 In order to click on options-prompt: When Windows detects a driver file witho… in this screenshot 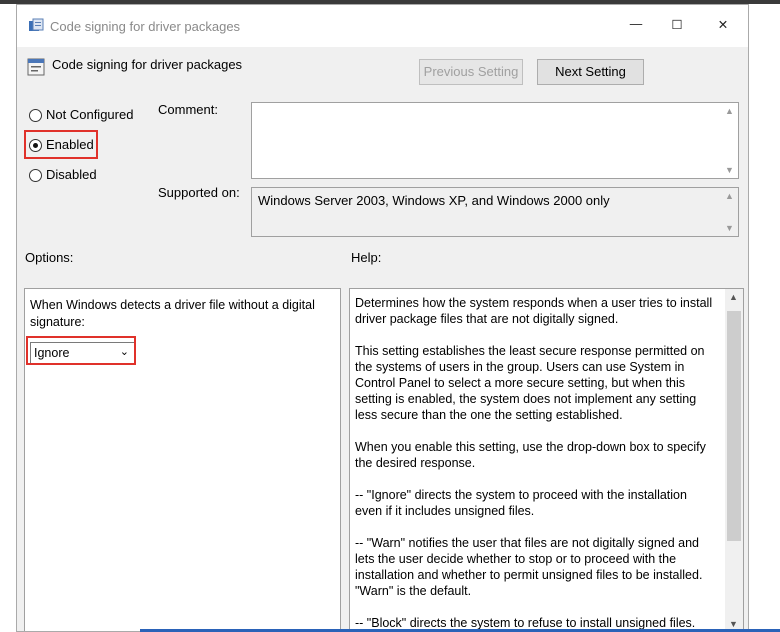, I will do `click(172, 313)`.